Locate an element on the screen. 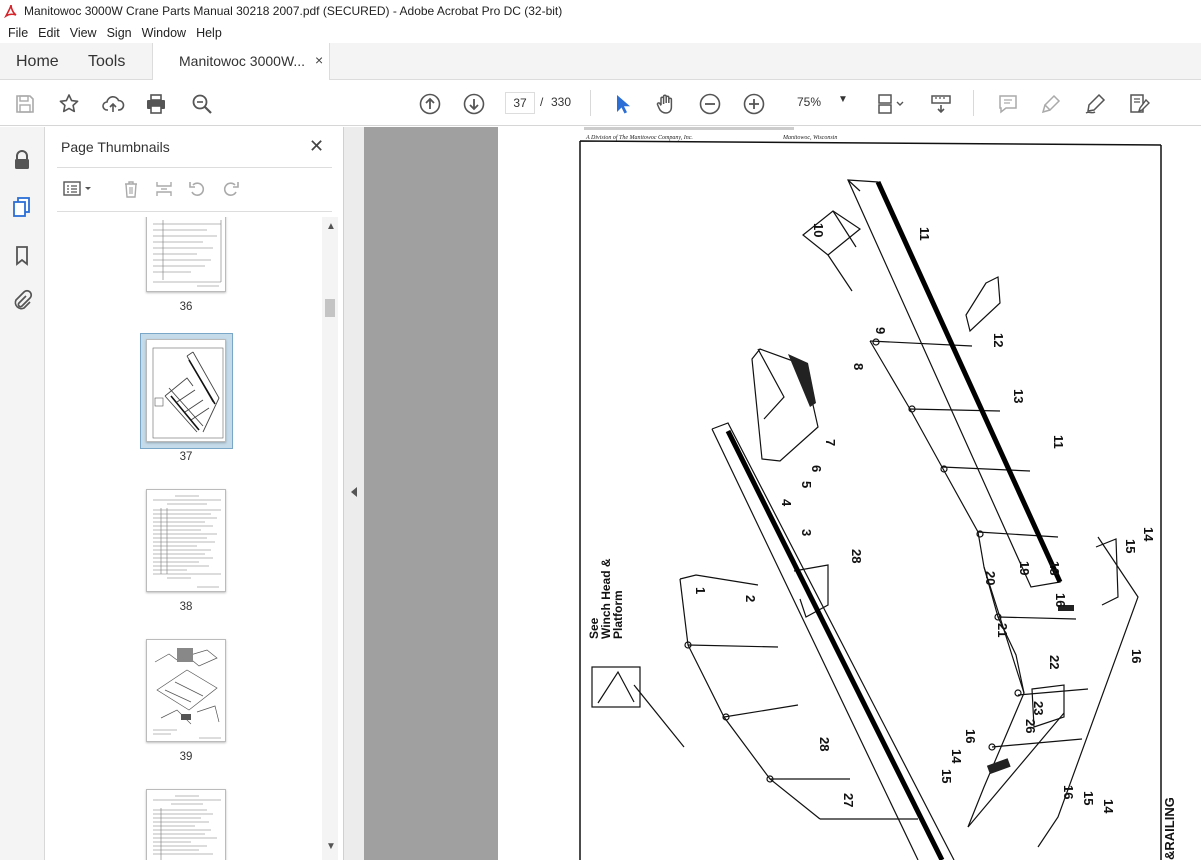 Image resolution: width=1201 pixels, height=860 pixels. comment-icon is located at coordinates (1008, 104).